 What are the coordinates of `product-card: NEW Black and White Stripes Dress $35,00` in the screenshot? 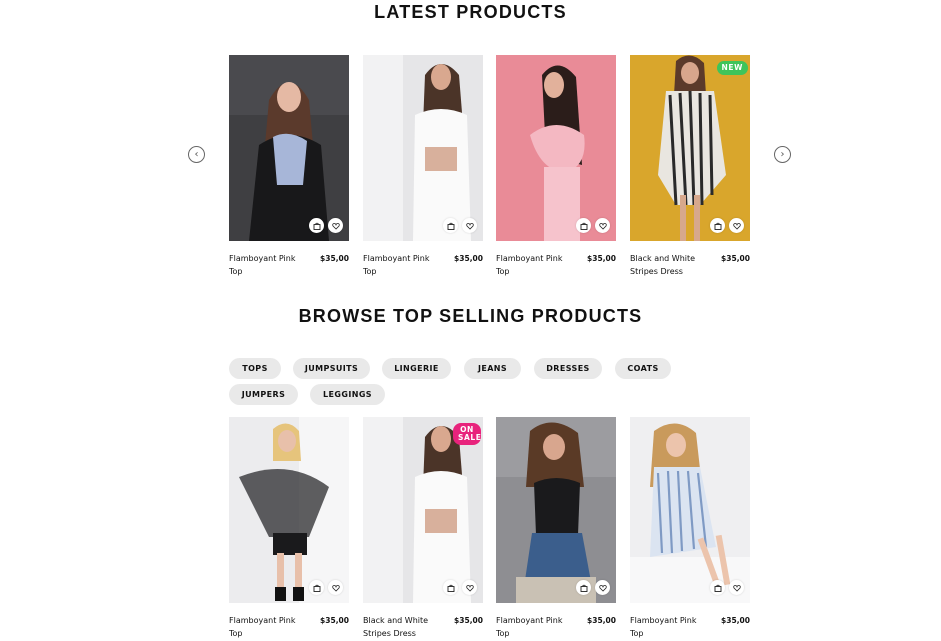 It's located at (690, 166).